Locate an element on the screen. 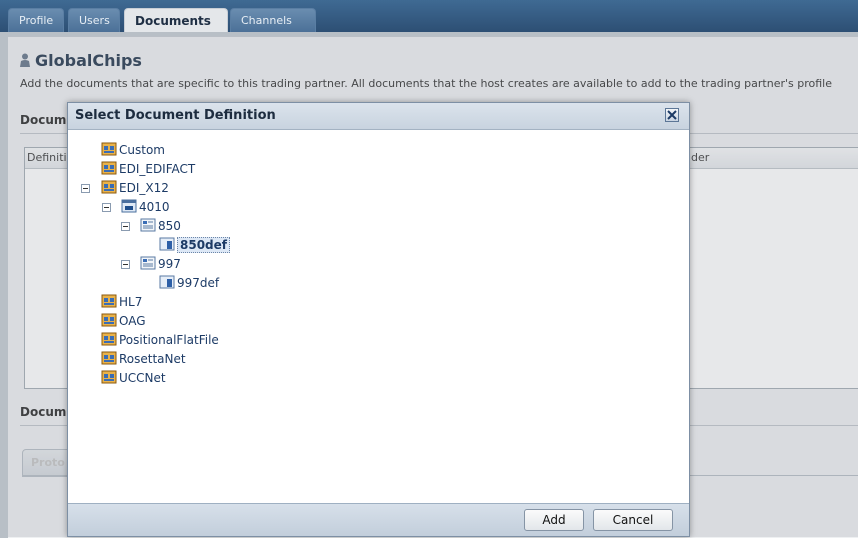  tree-node-label: EDI_X12 is located at coordinates (144, 188).